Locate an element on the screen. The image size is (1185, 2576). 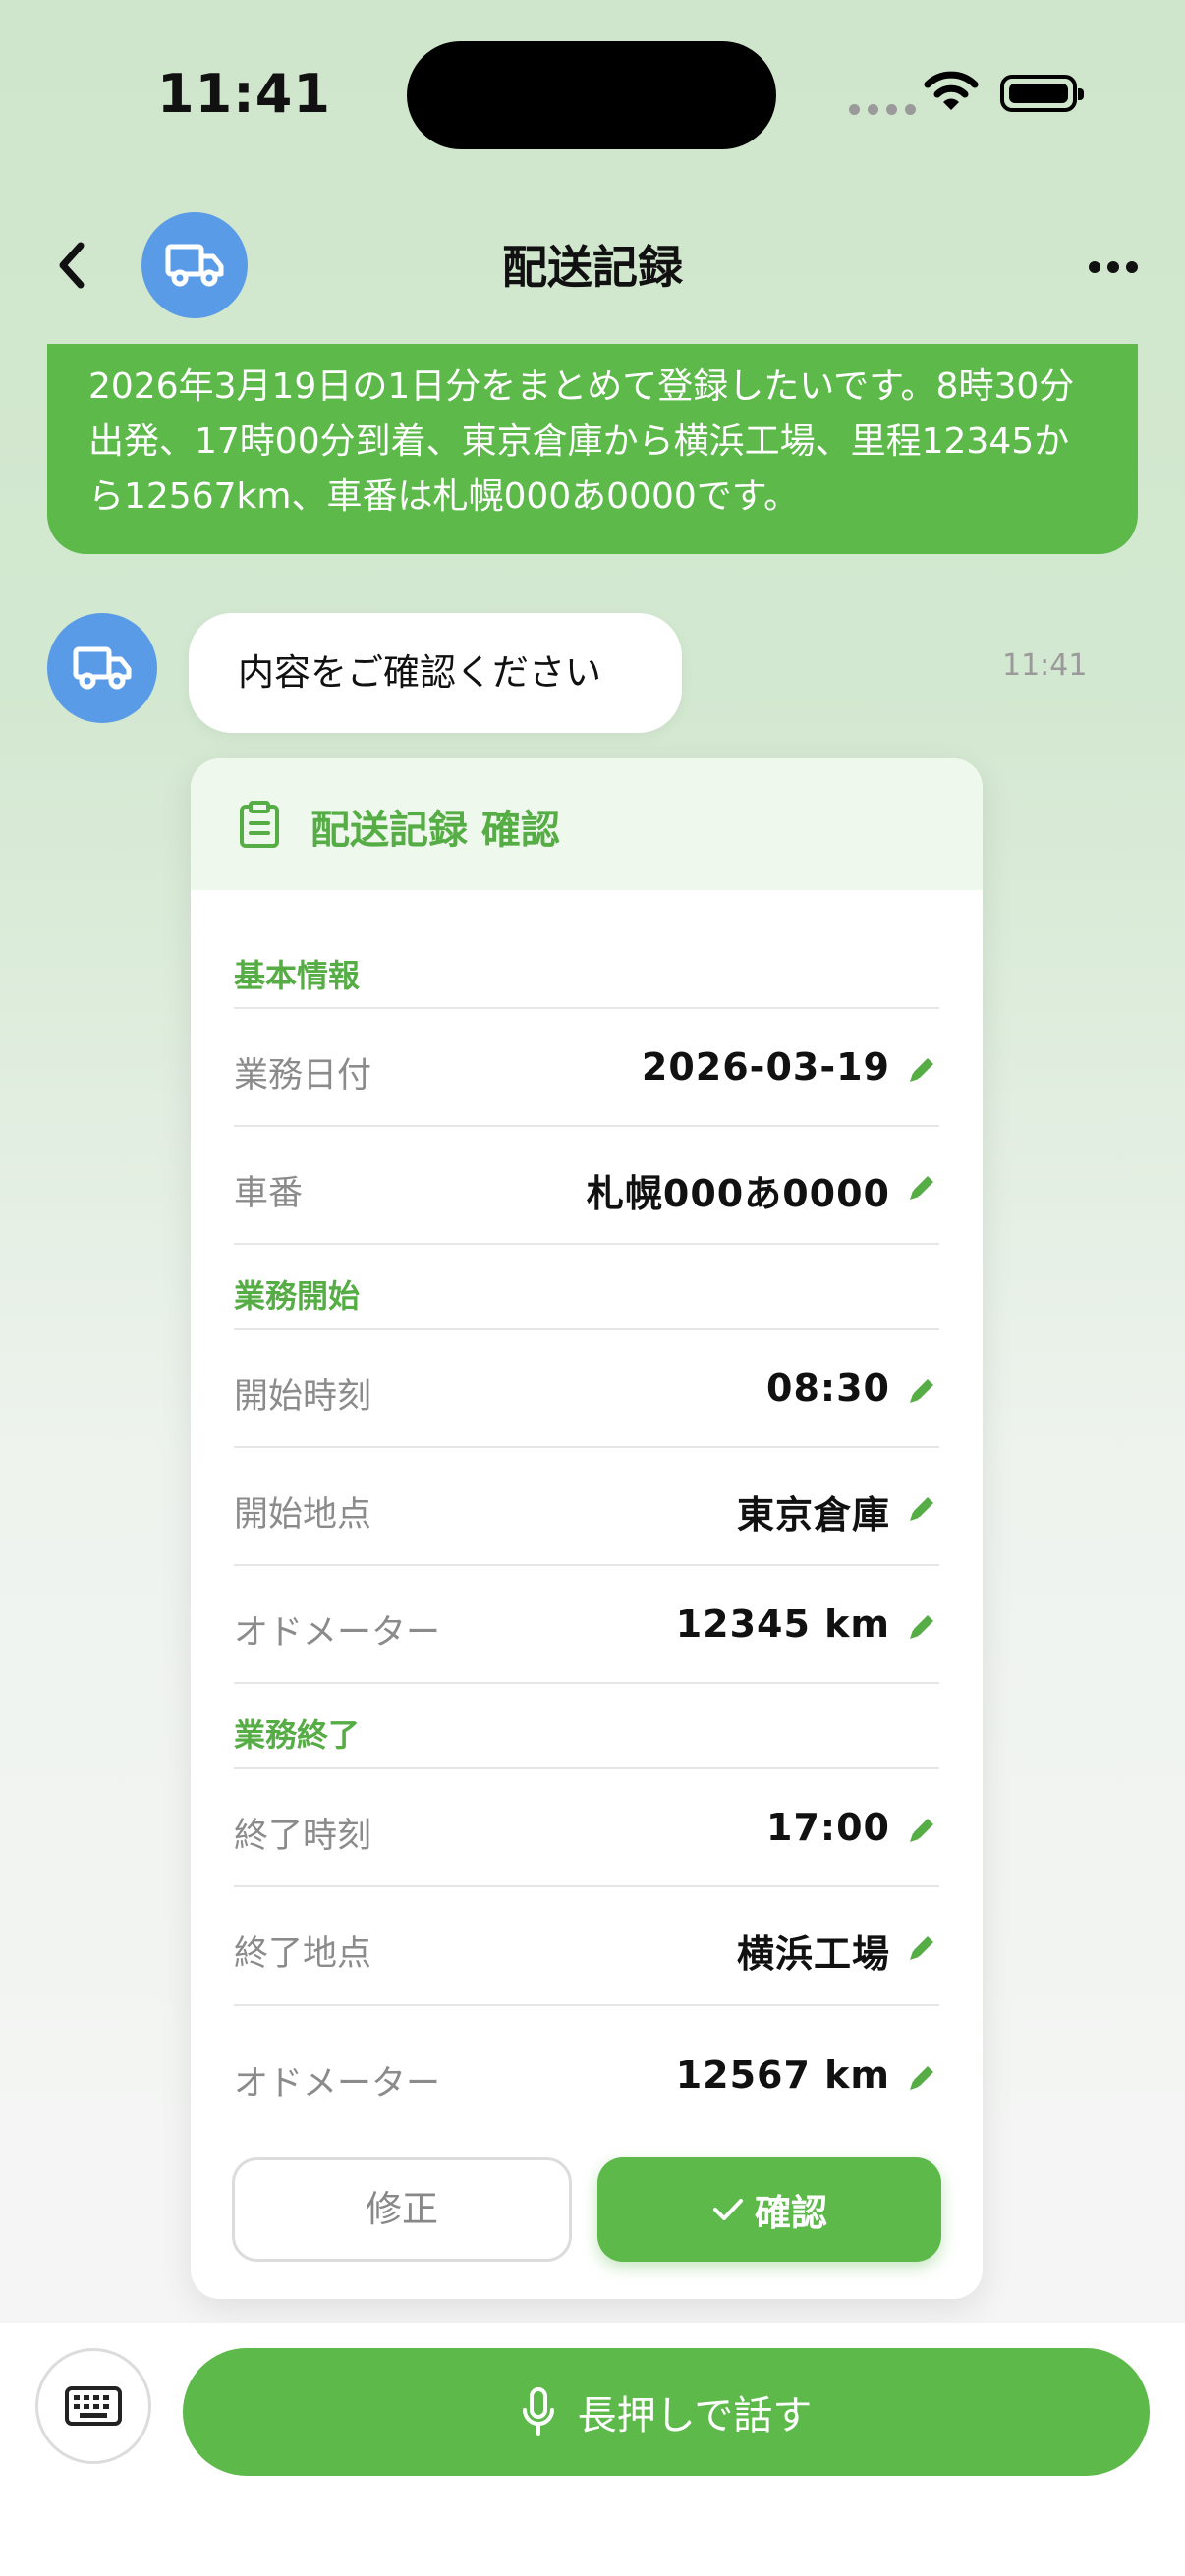
card-title: 配送記録 確認 is located at coordinates (435, 830).